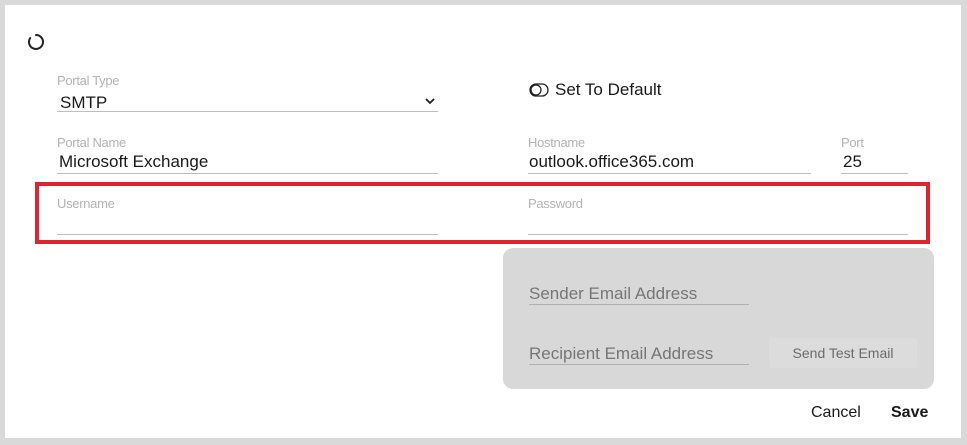 This screenshot has width=967, height=445. I want to click on loading-spinner-icon, so click(36, 42).